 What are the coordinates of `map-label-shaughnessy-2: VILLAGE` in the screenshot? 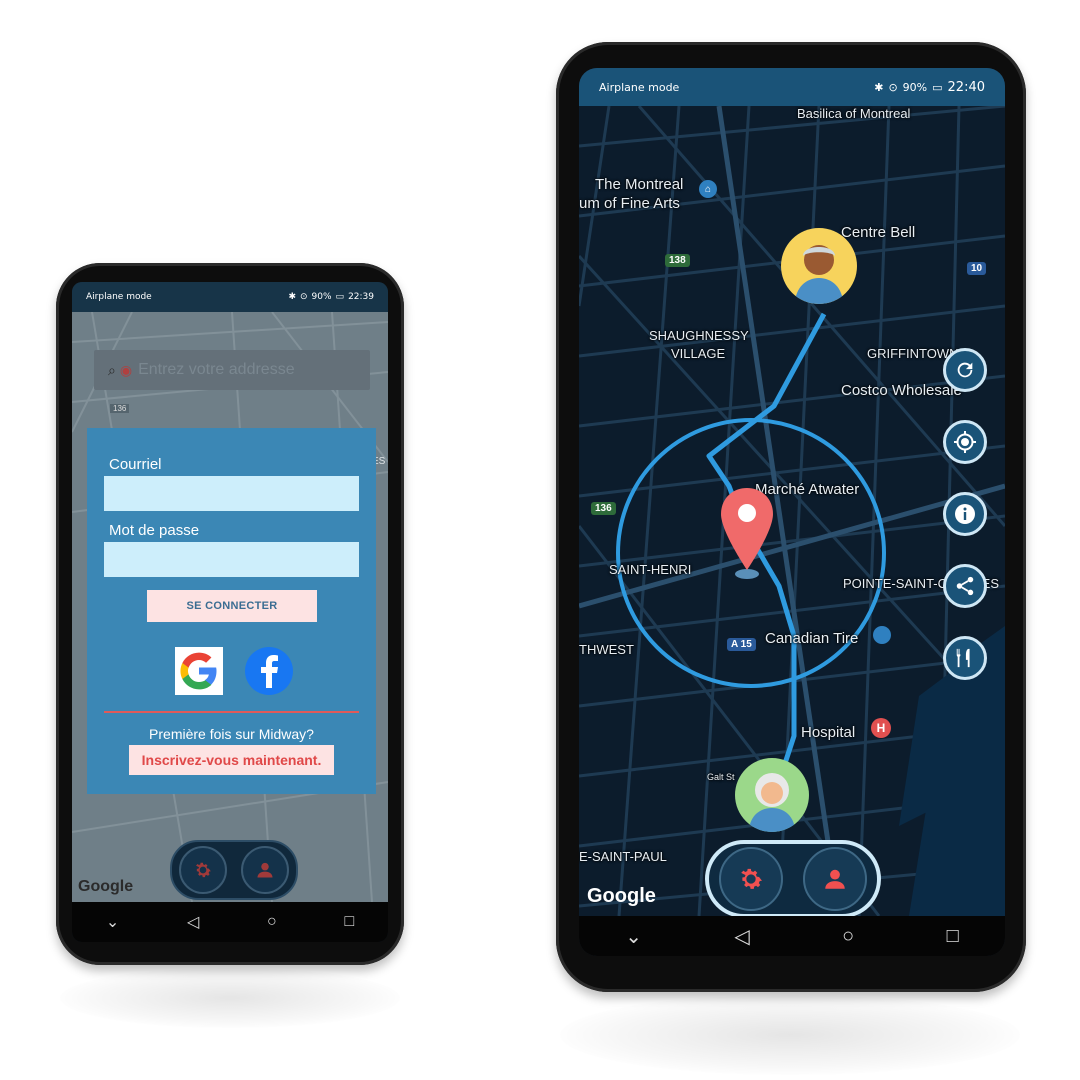 It's located at (698, 353).